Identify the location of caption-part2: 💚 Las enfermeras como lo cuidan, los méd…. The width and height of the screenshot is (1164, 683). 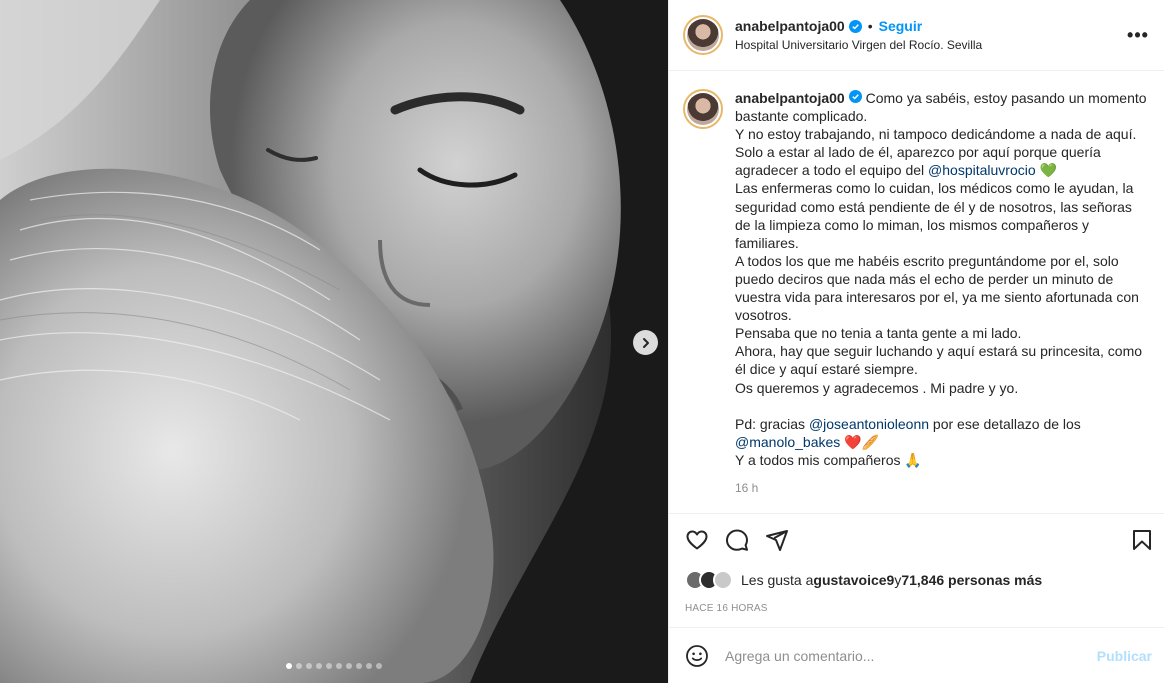
(939, 297).